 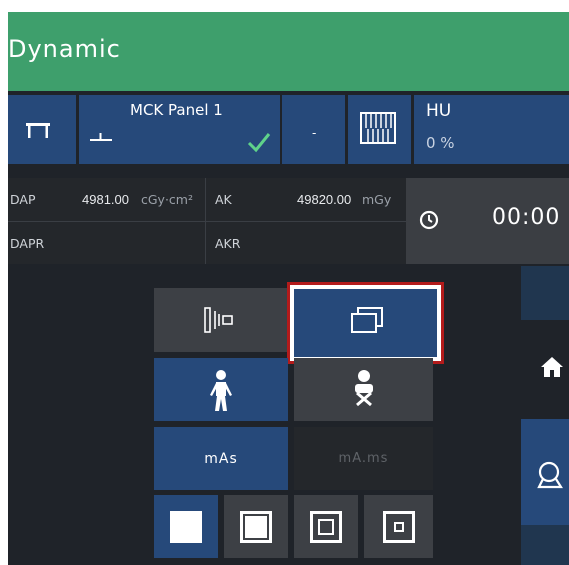 I want to click on field-medium-icon, so click(x=326, y=526).